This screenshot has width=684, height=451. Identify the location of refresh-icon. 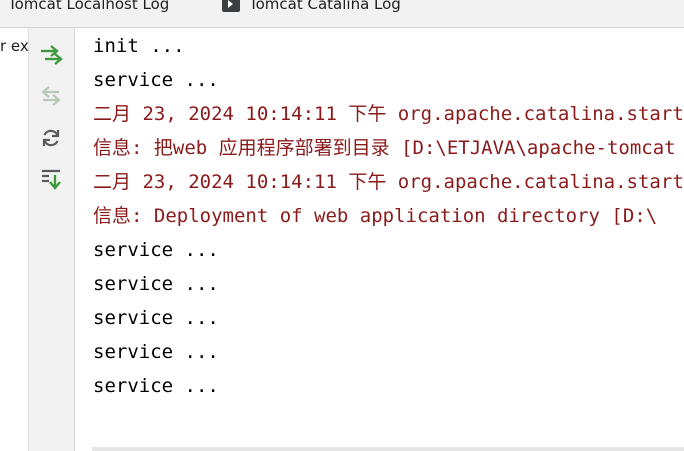
(51, 138).